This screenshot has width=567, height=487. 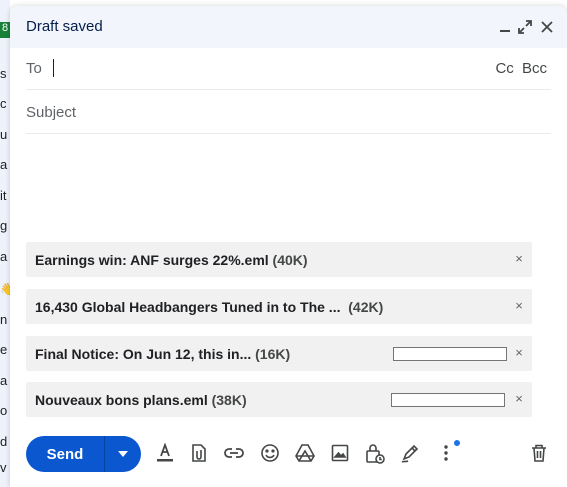 What do you see at coordinates (288, 454) in the screenshot?
I see `compose-toolbar: Send` at bounding box center [288, 454].